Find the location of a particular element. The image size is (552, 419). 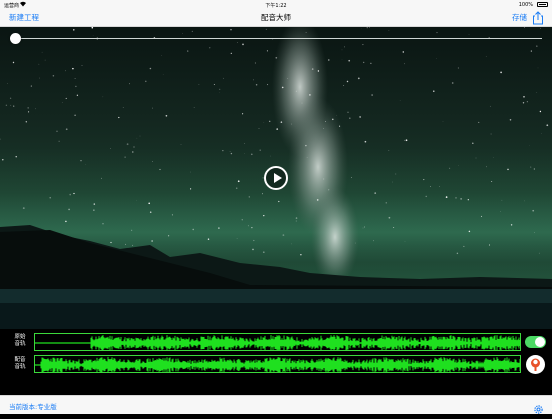

battery-icon is located at coordinates (542, 4).